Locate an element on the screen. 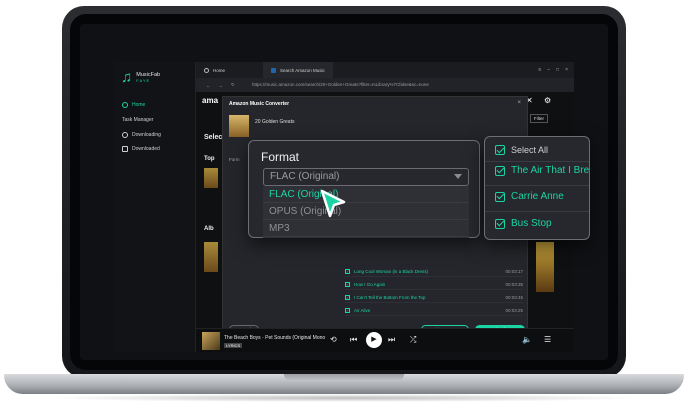 Image resolution: width=688 pixels, height=410 pixels. volume-icon: 🔈 is located at coordinates (527, 339).